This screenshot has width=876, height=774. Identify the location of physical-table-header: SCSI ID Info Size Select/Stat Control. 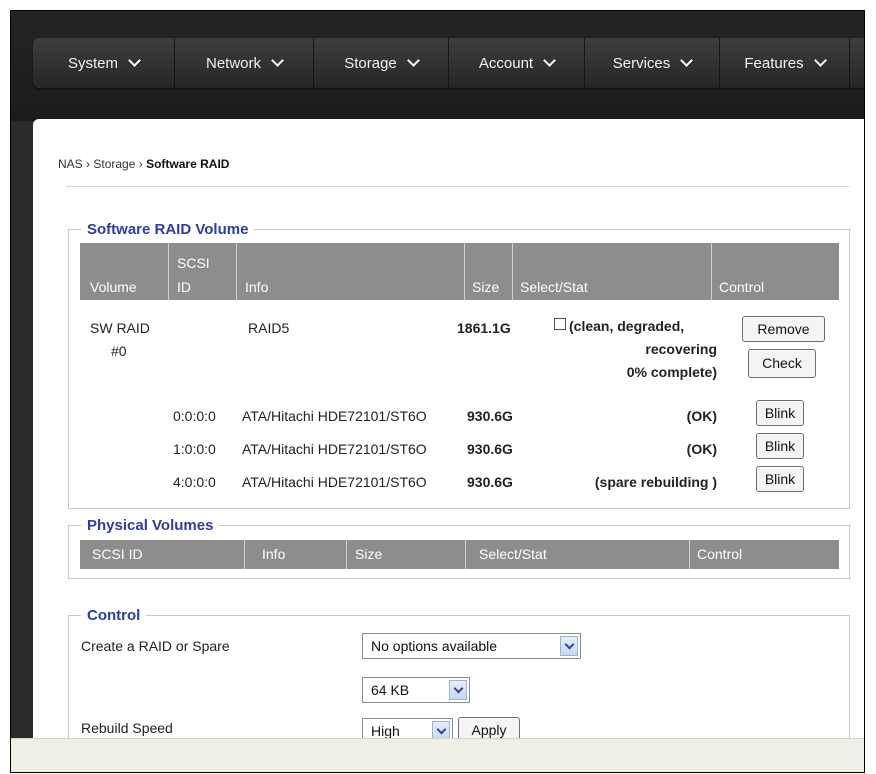
(459, 554).